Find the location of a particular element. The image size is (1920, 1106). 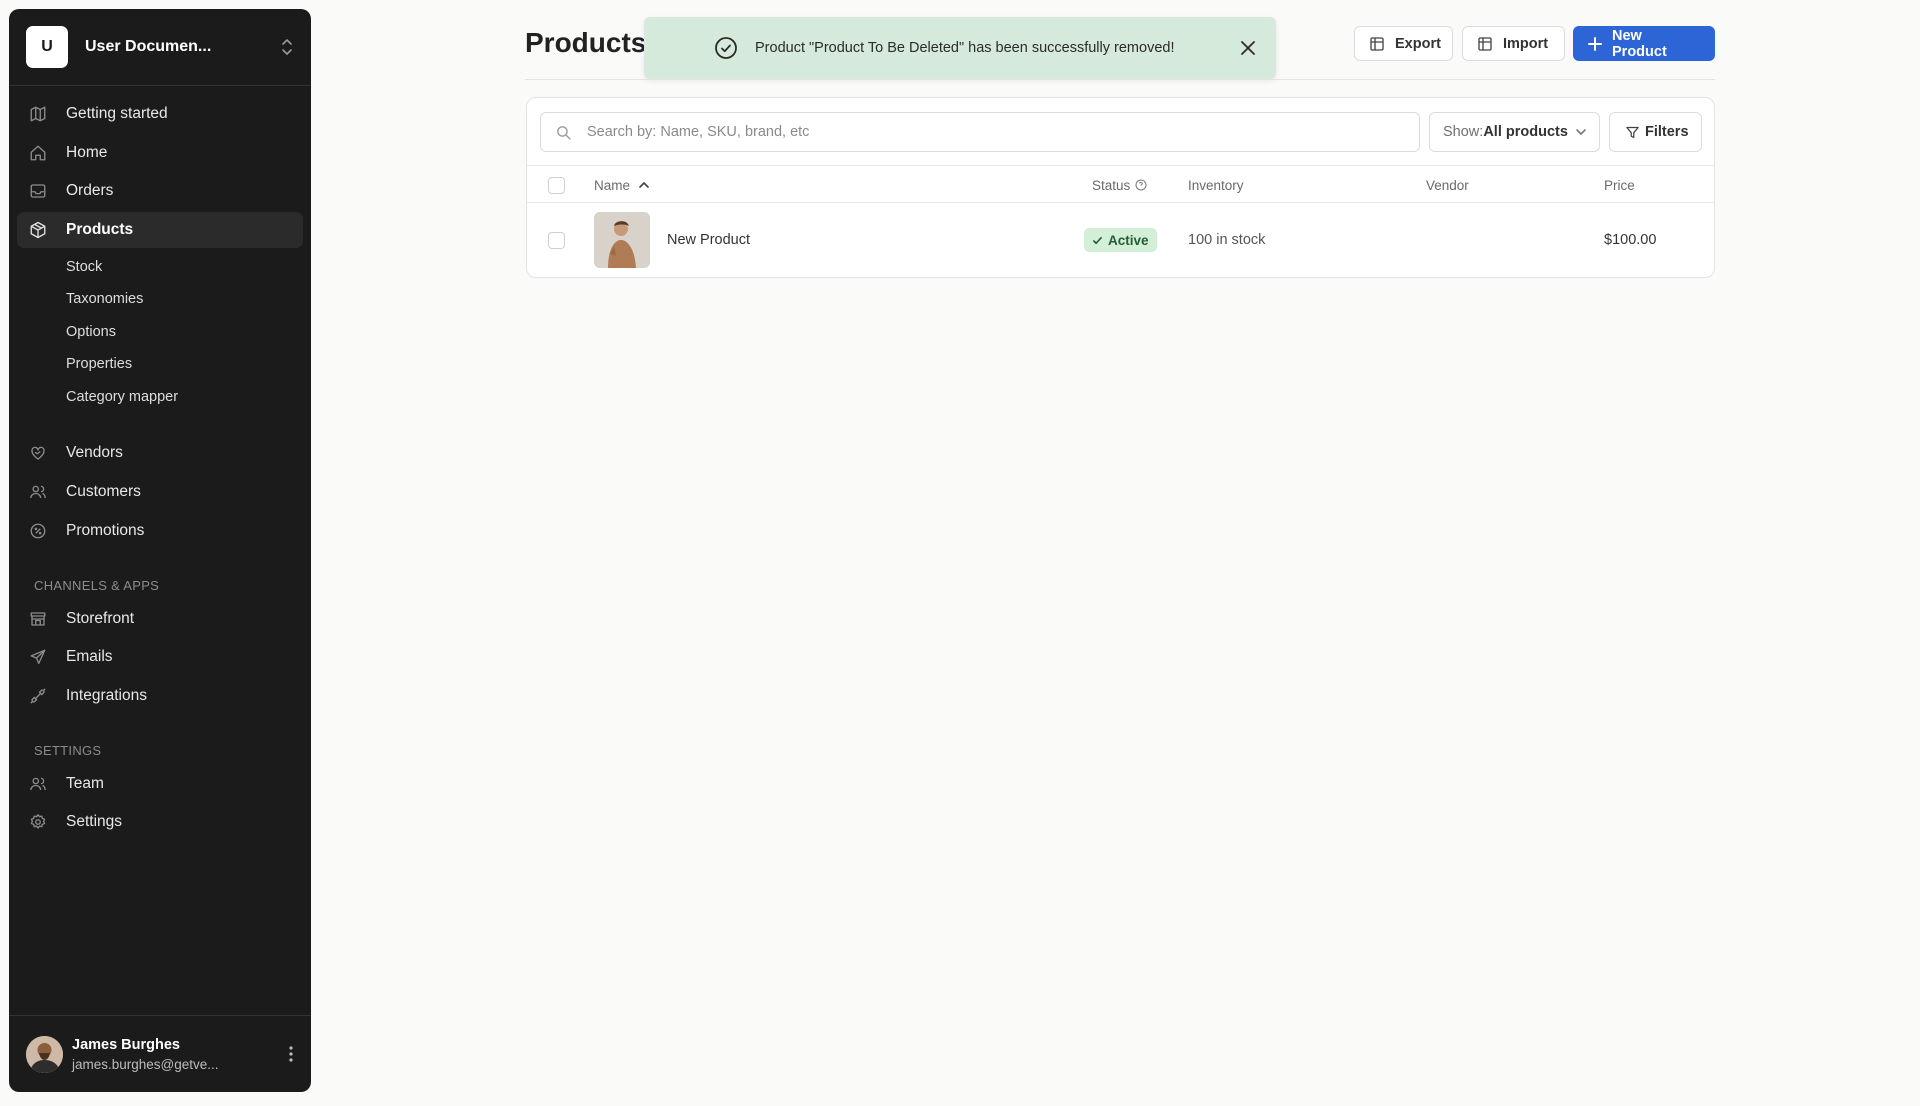

nav-item-label: Home is located at coordinates (87, 152).